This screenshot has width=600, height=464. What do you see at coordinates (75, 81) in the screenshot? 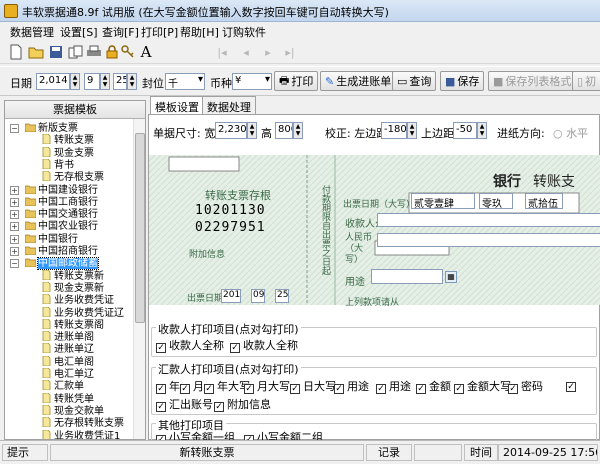
I see `year-spinner: ▲ ▼` at bounding box center [75, 81].